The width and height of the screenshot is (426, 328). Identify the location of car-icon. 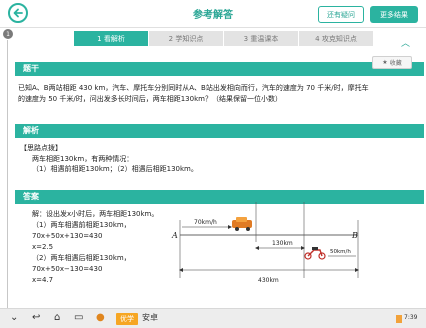
(242, 224).